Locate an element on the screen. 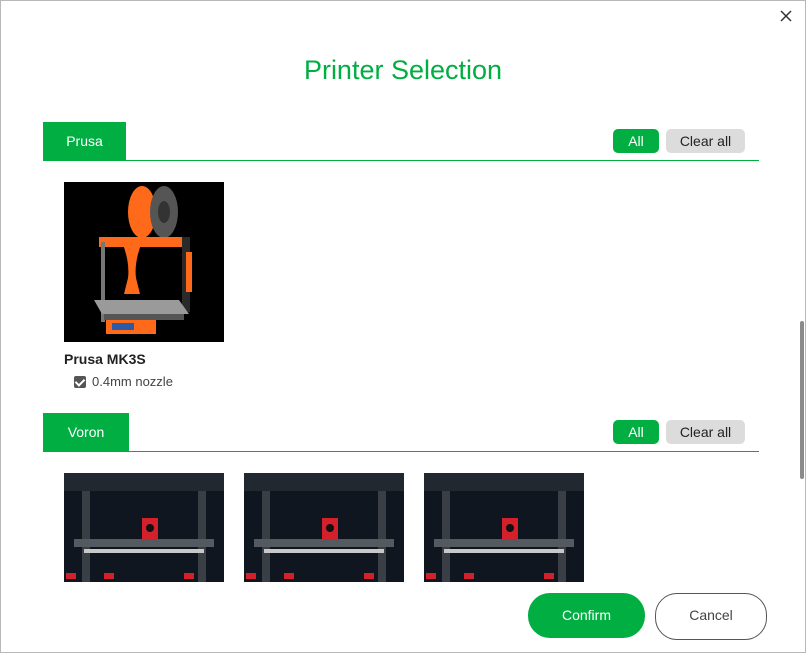  nozzle-checkbox is located at coordinates (80, 381).